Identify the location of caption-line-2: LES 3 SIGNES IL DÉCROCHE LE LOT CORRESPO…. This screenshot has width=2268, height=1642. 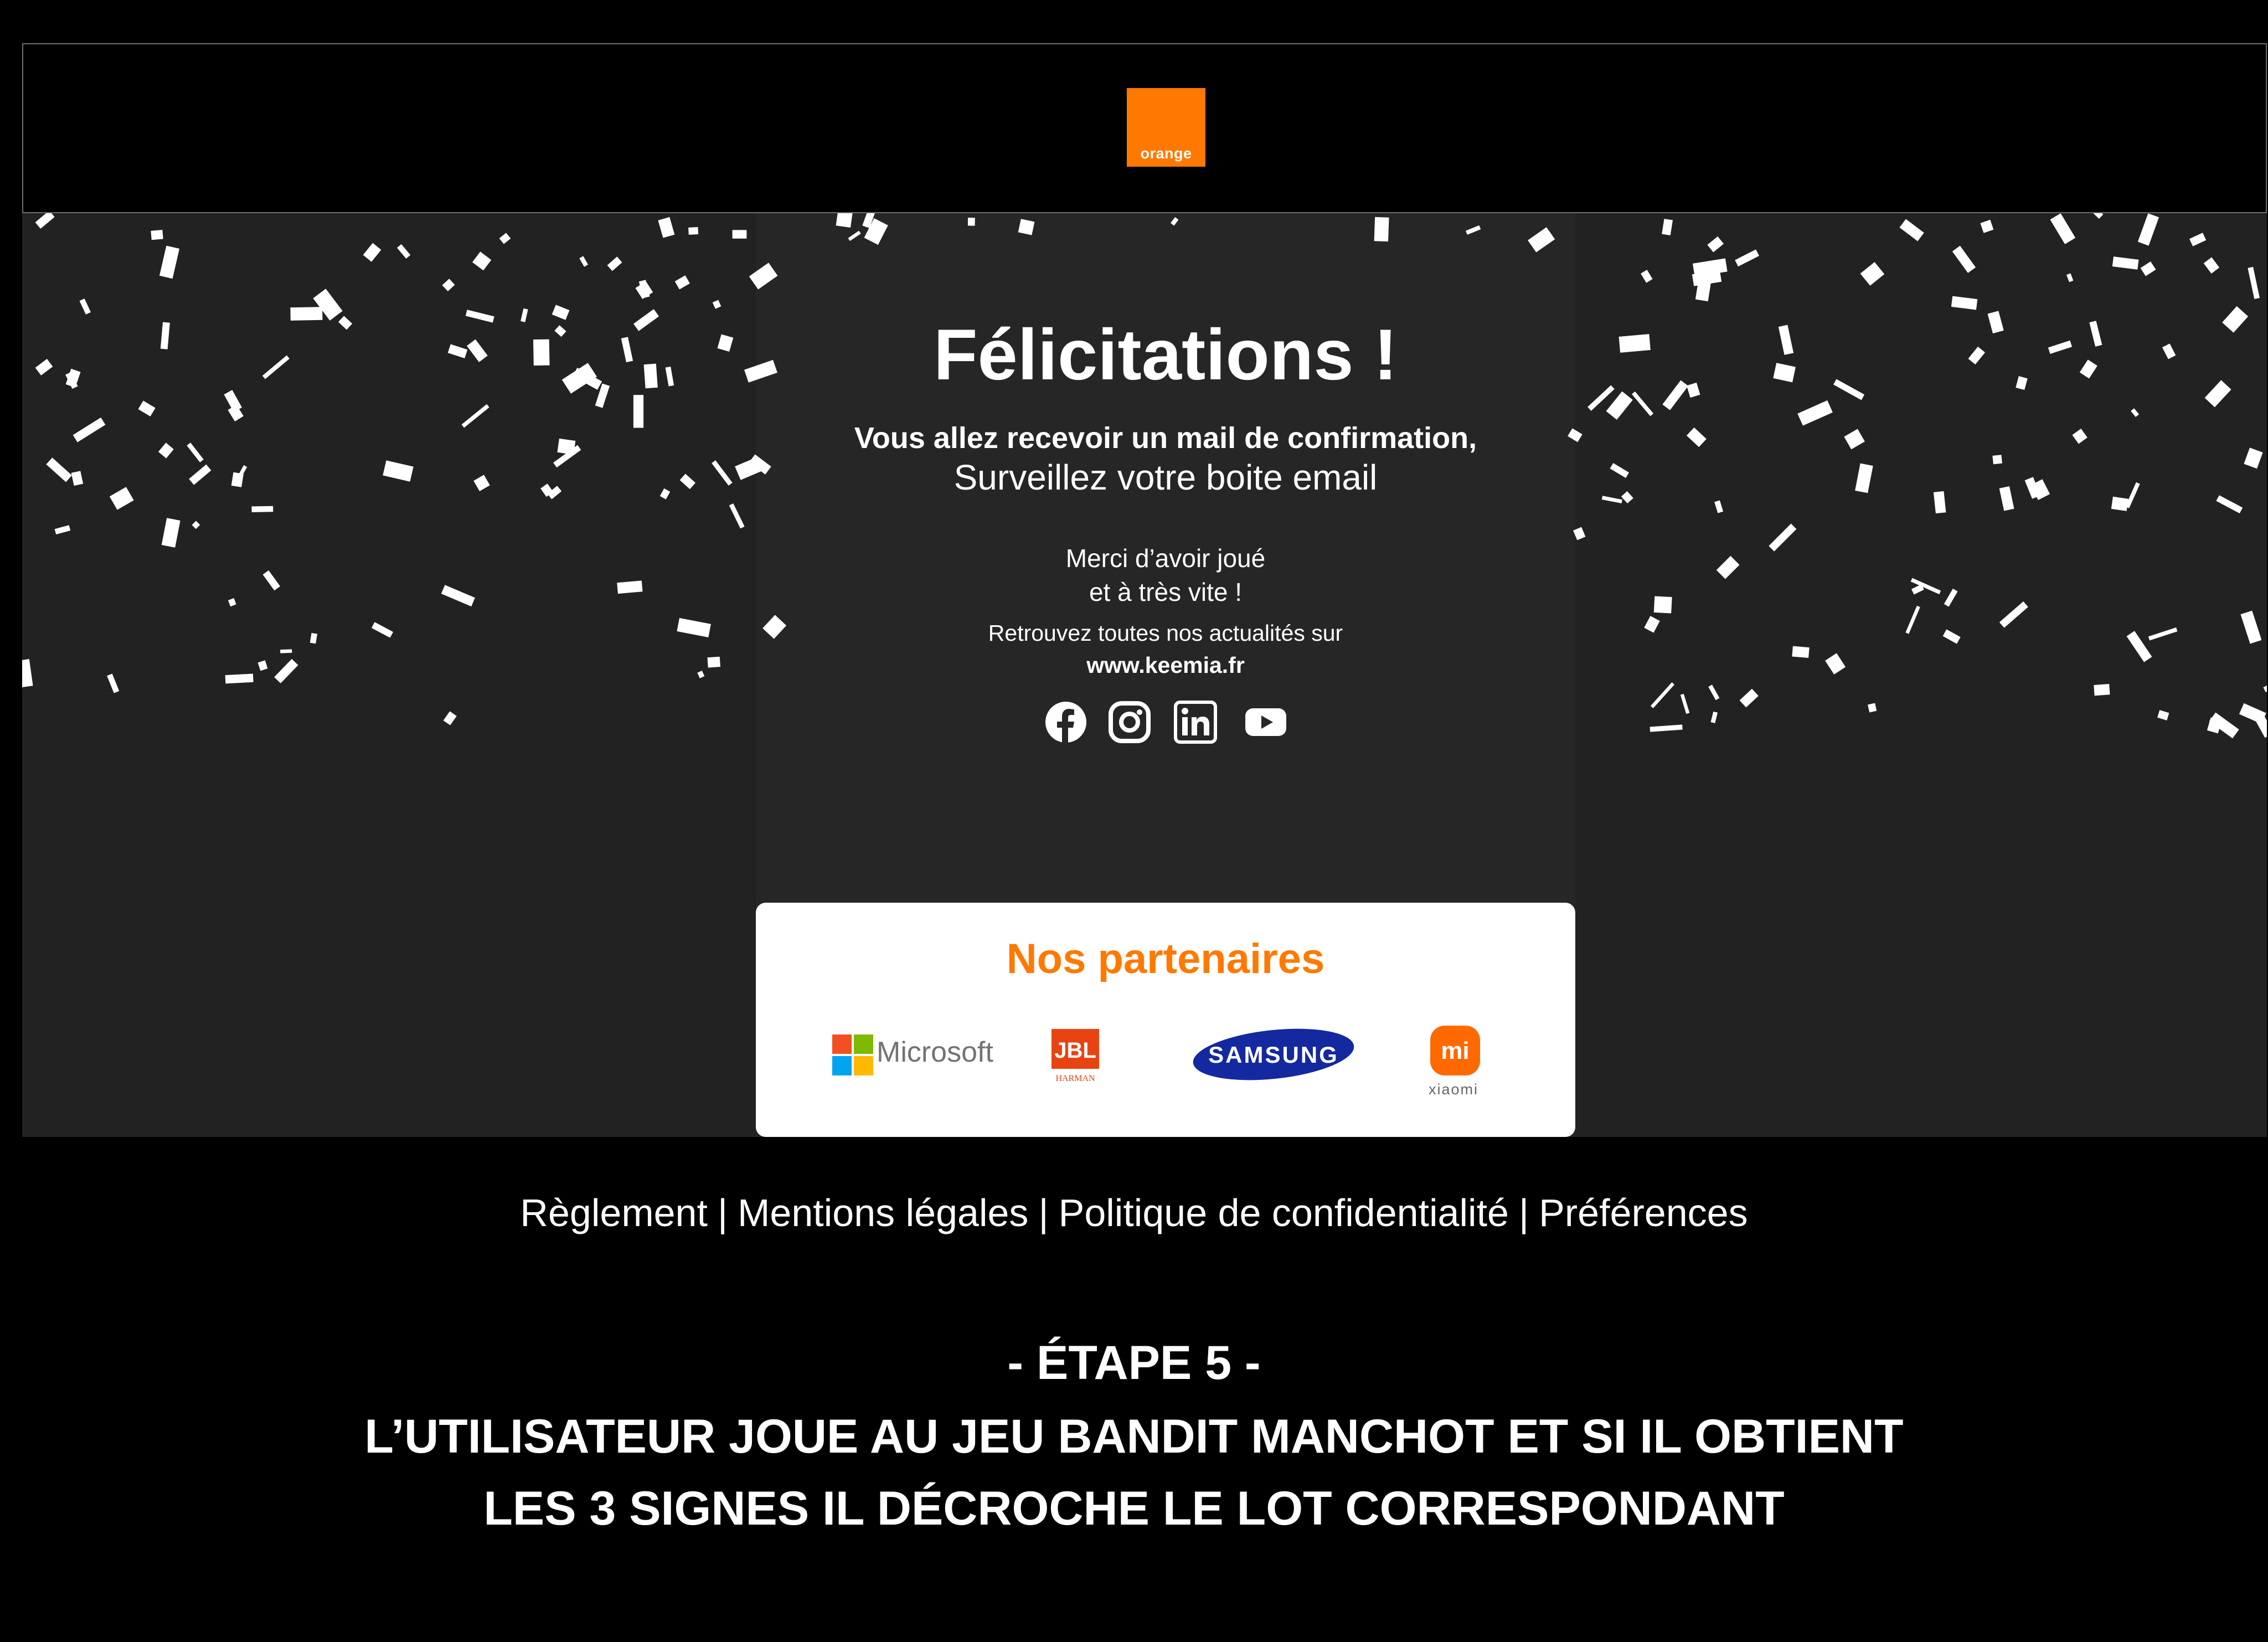
(1134, 1509).